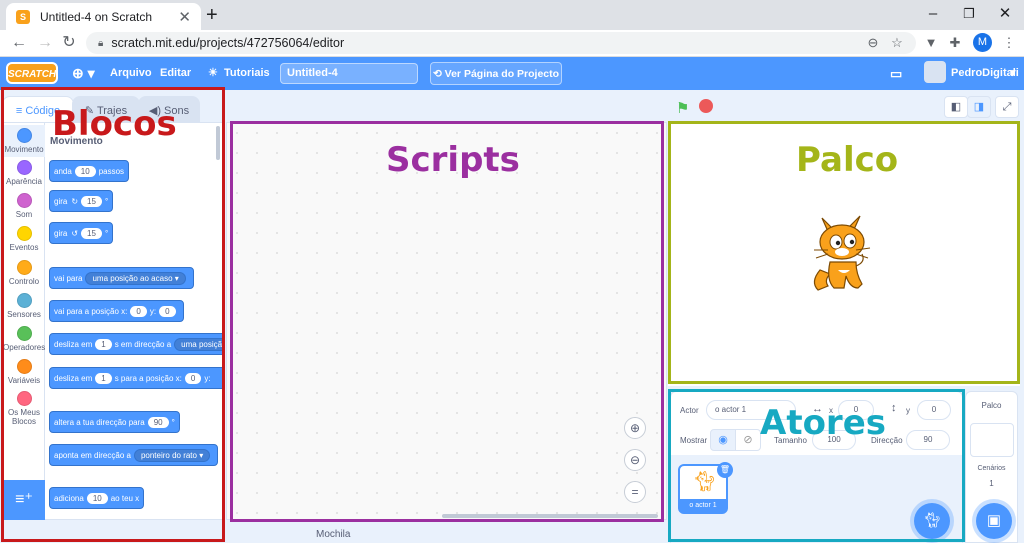  What do you see at coordinates (1007, 107) in the screenshot?
I see `fullscreen-button: ⤢` at bounding box center [1007, 107].